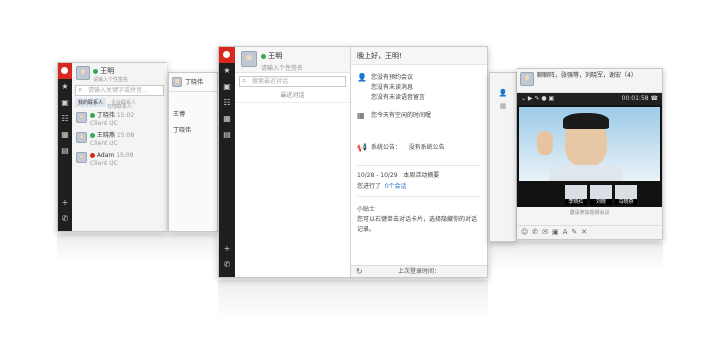 The image size is (713, 341). I want to click on call-header: 聊聊阵，张强等，刘晓军，谢宏（4）, so click(589, 81).